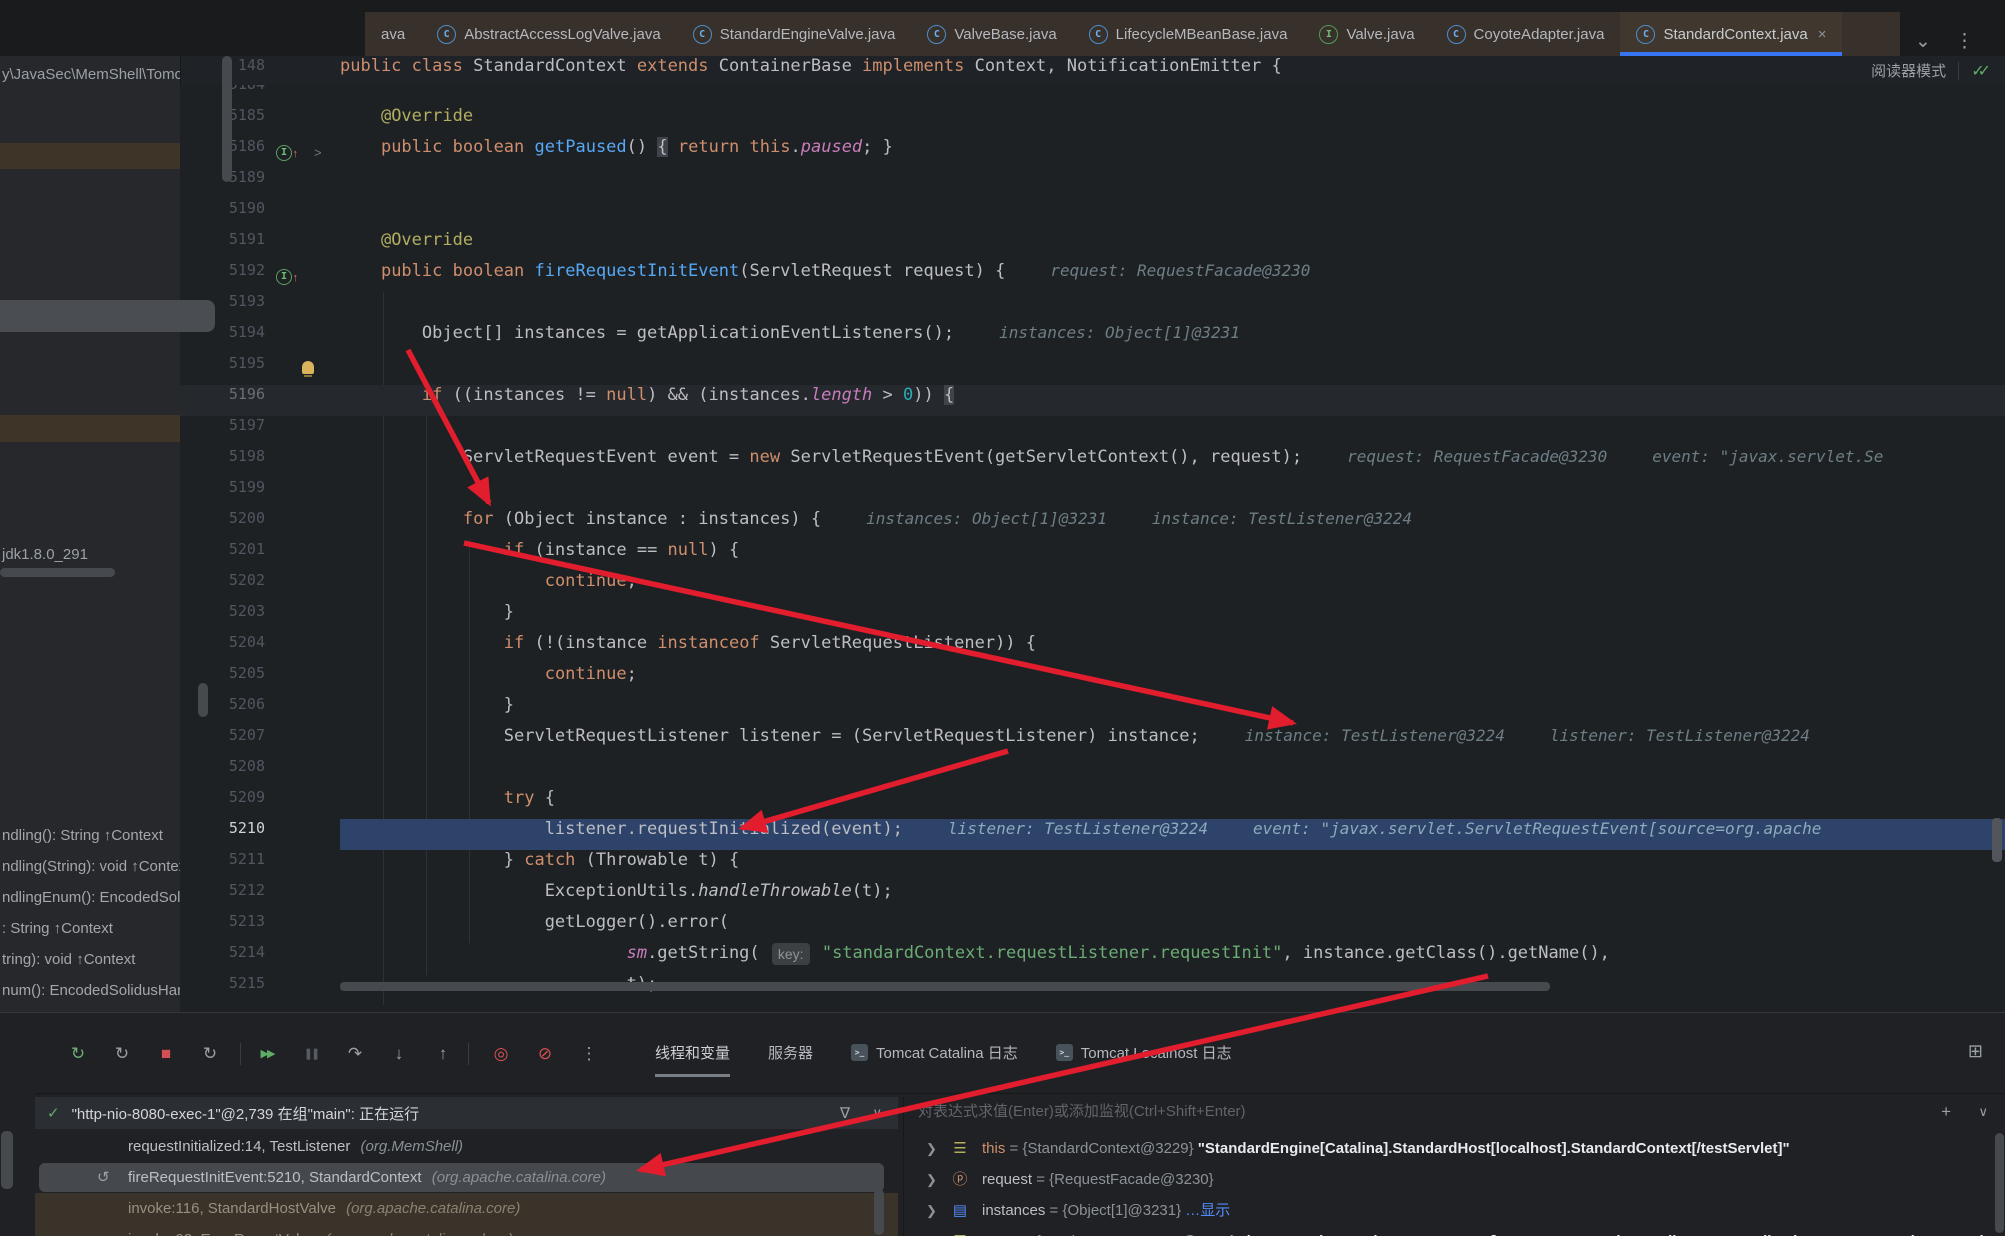  What do you see at coordinates (399, 1054) in the screenshot?
I see `step-into-icon: ↓` at bounding box center [399, 1054].